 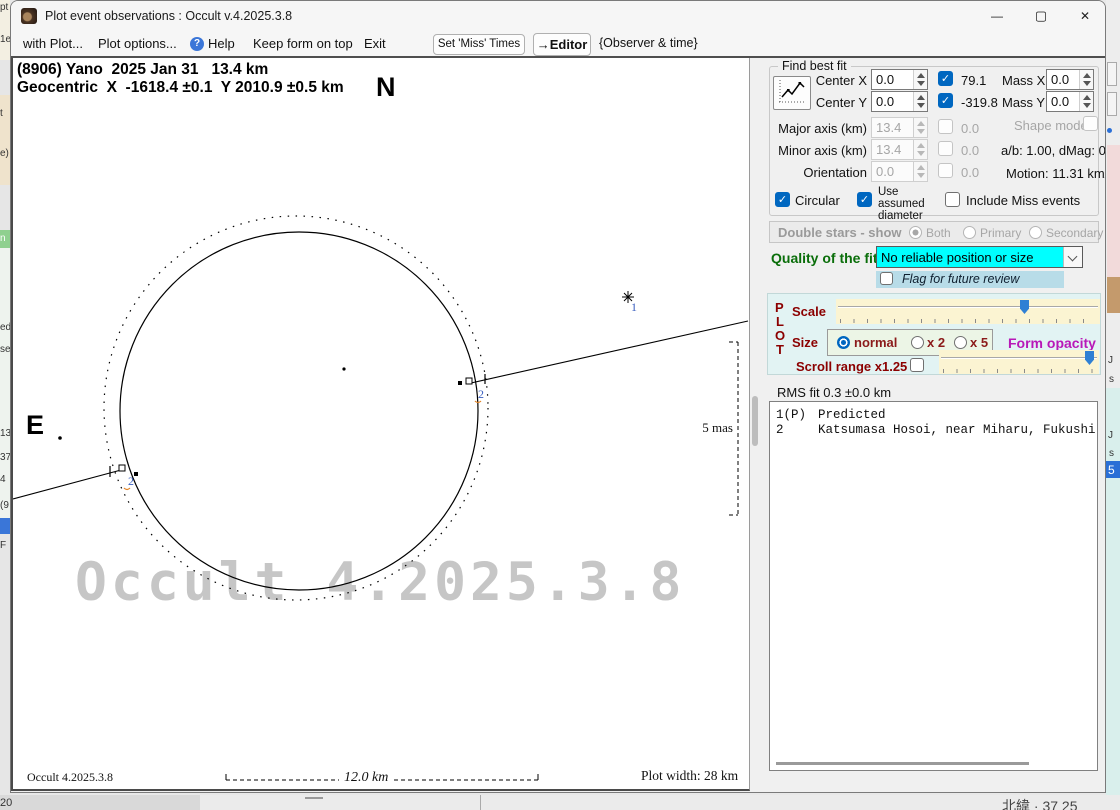 What do you see at coordinates (1070, 79) in the screenshot?
I see `mass-x-spinner: 0.0` at bounding box center [1070, 79].